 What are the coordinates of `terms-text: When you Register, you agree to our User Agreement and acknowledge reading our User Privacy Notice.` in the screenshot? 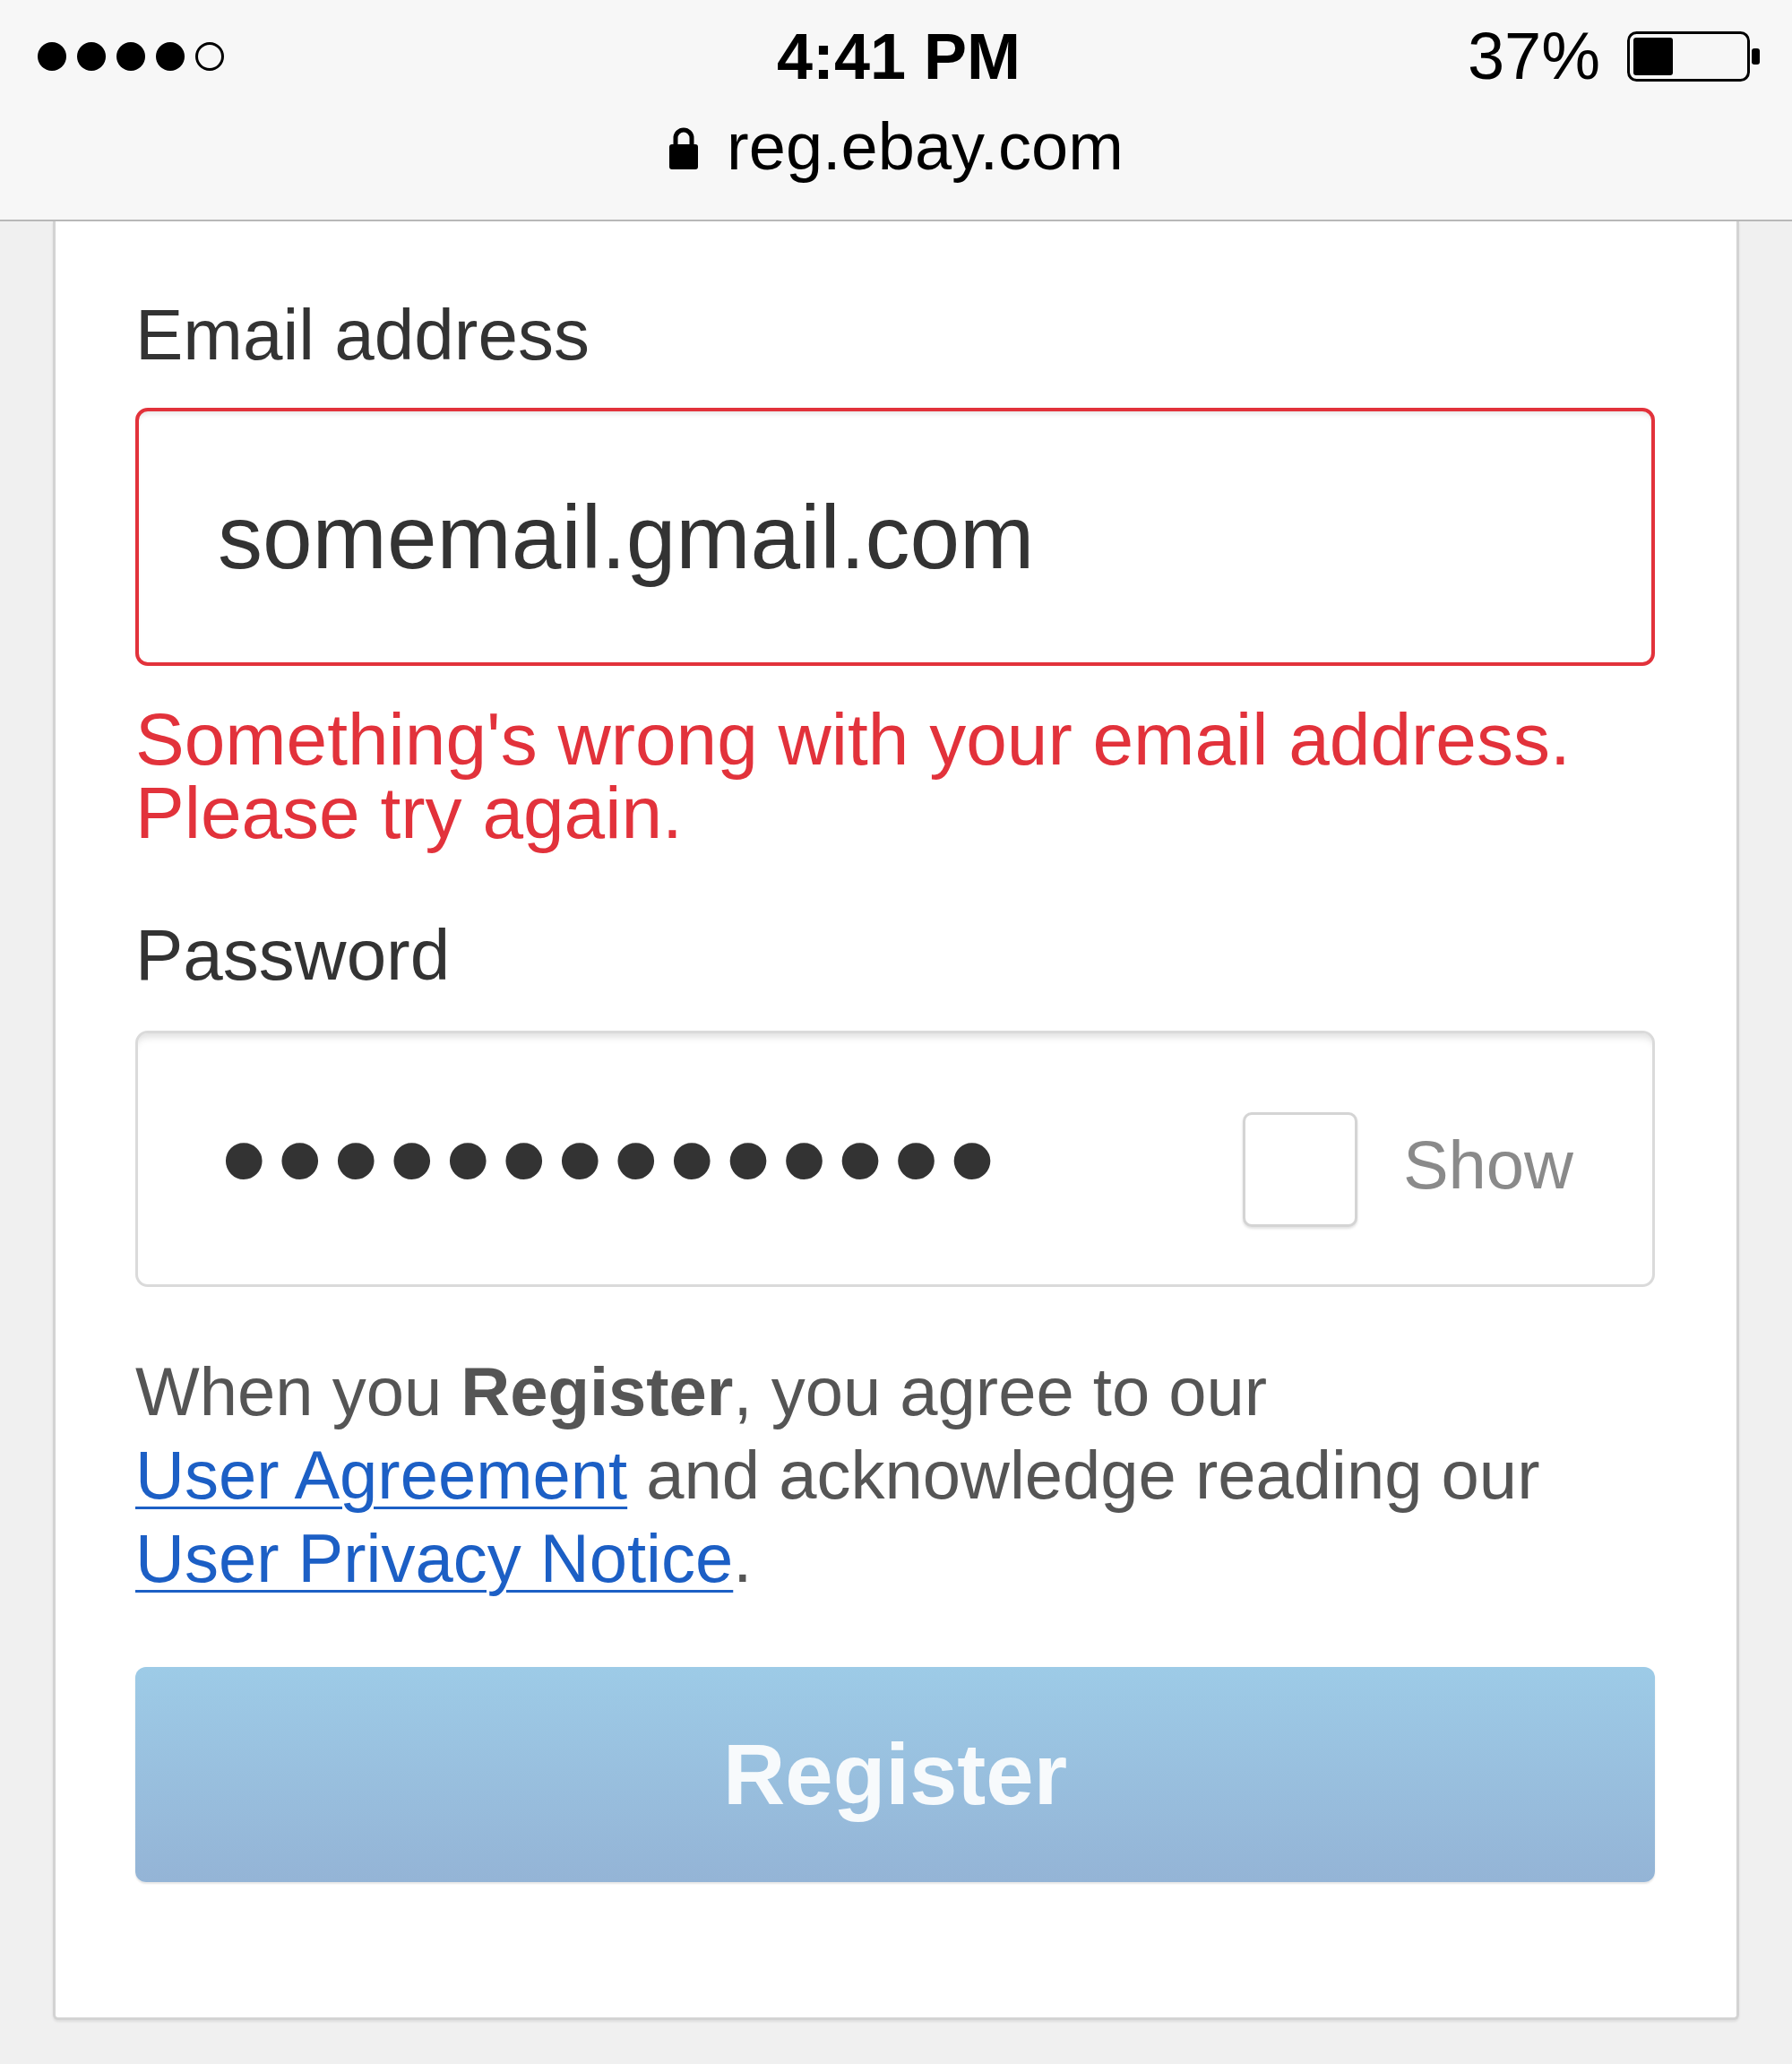 It's located at (838, 1475).